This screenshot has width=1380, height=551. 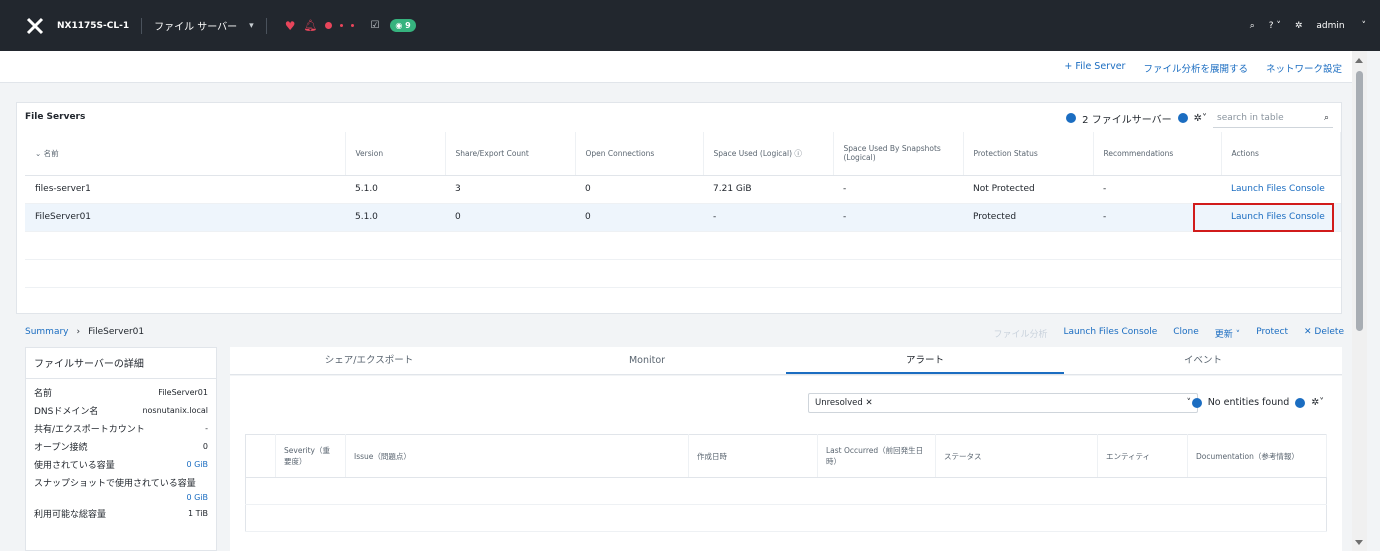 I want to click on scroll-up-icon, so click(x=1359, y=60).